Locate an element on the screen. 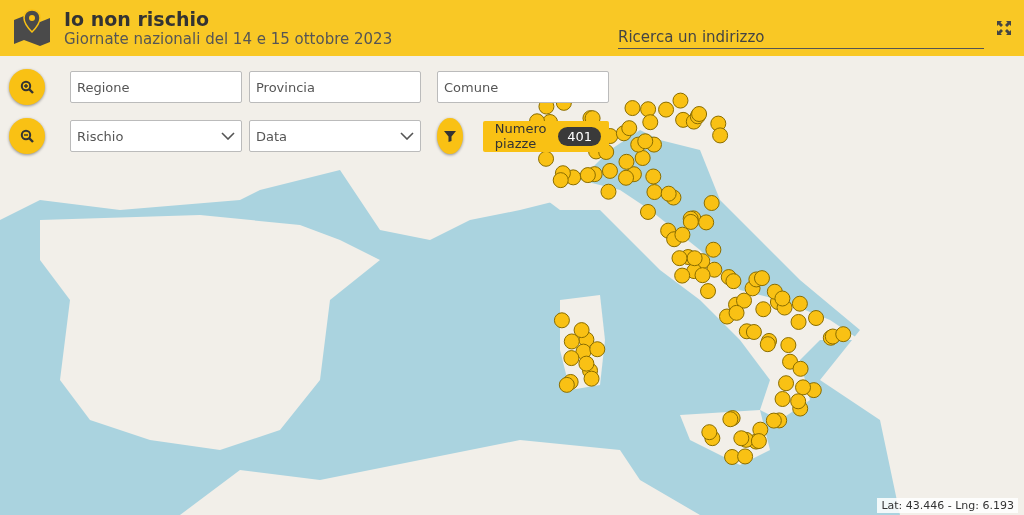 The image size is (1024, 515). coordinates-readout: Lat: 43.446 - Lng: 6.193 is located at coordinates (947, 505).